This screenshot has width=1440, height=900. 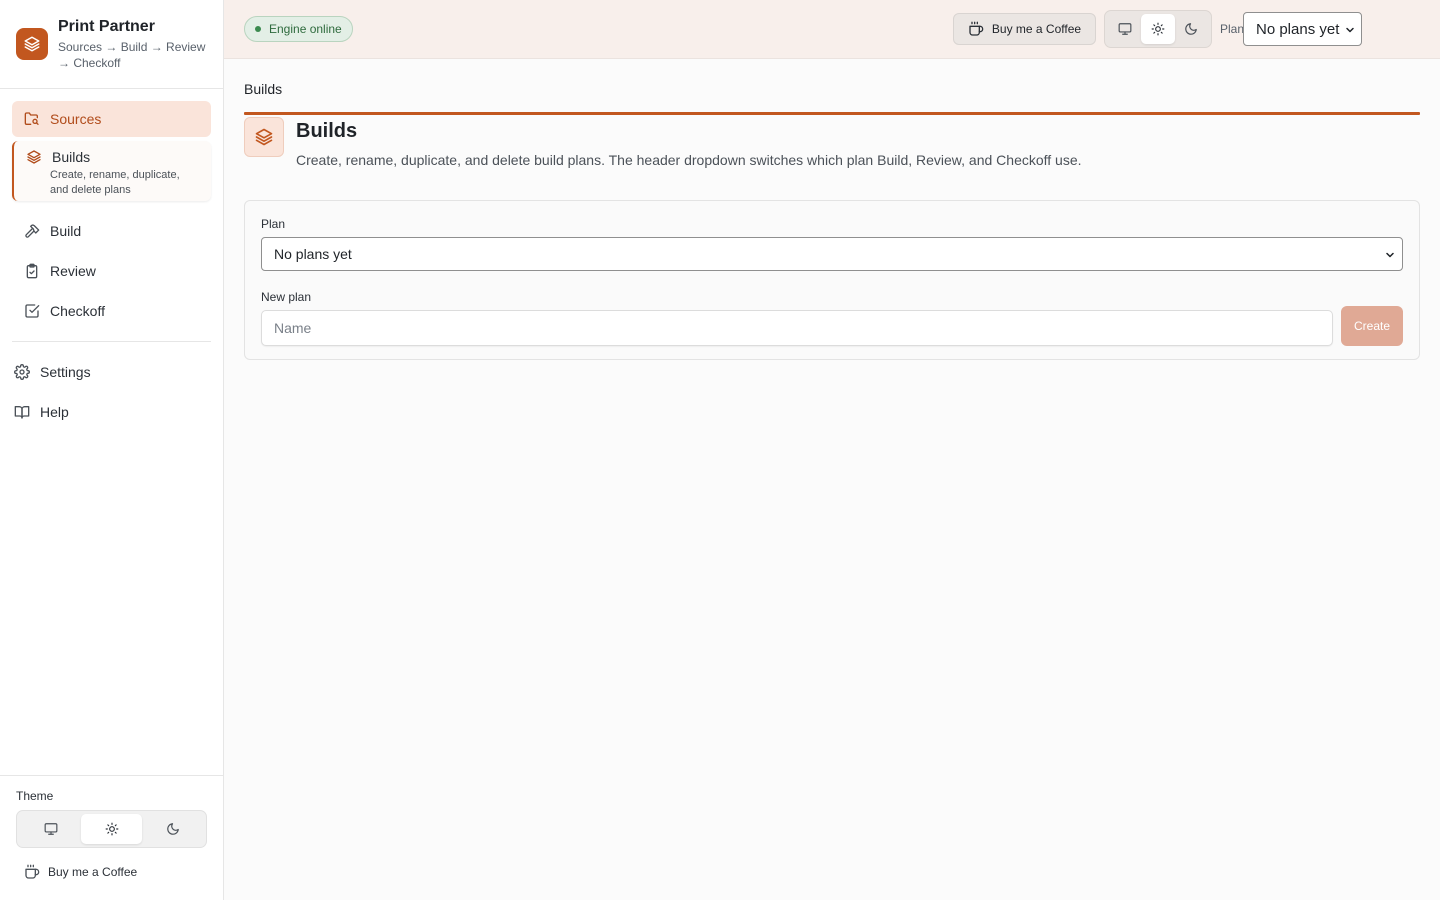 I want to click on theme-dark-button, so click(x=172, y=829).